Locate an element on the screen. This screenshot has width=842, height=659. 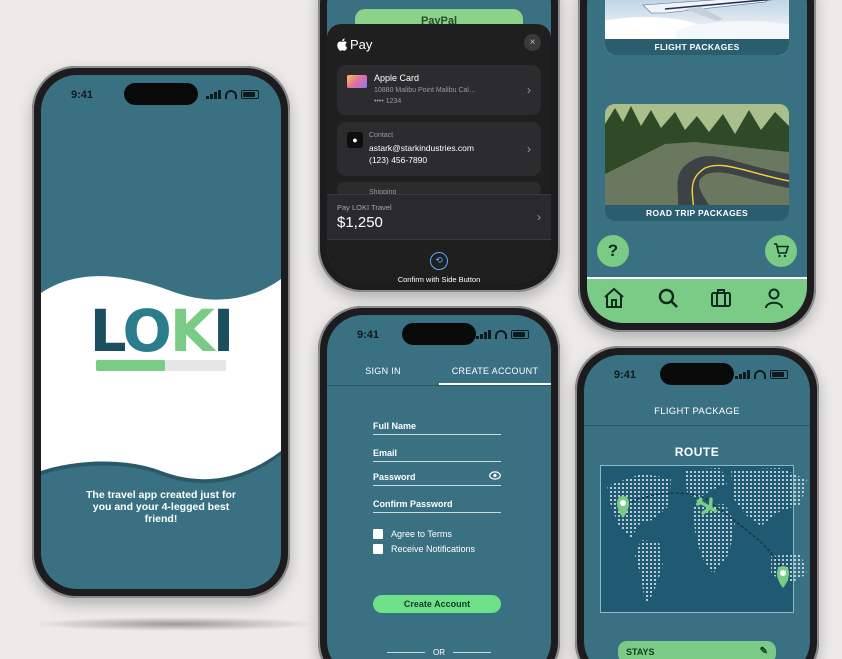
agree-terms-checkbox: Agree to Terms is located at coordinates (412, 534).